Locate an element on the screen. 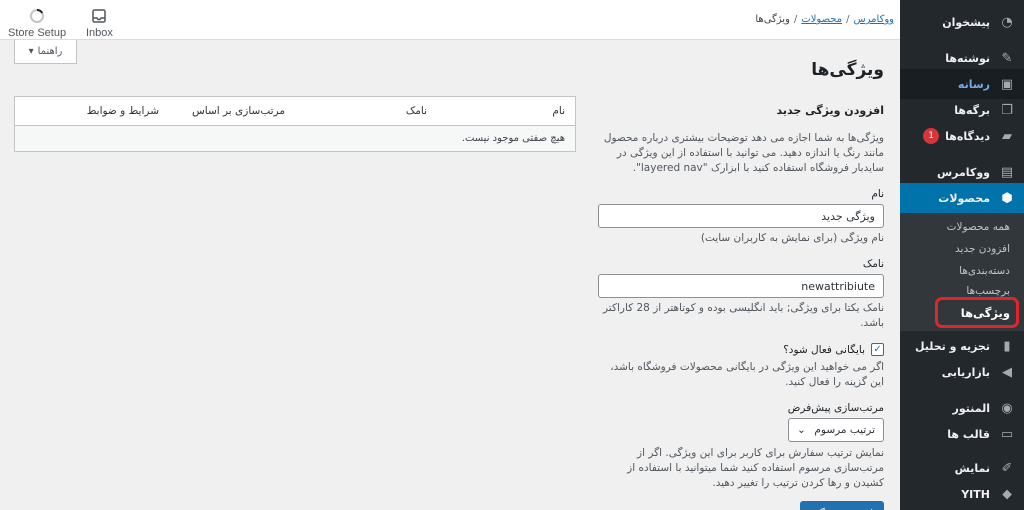 The height and width of the screenshot is (510, 1024). breadcrumb-products-link: محصولات is located at coordinates (821, 19).